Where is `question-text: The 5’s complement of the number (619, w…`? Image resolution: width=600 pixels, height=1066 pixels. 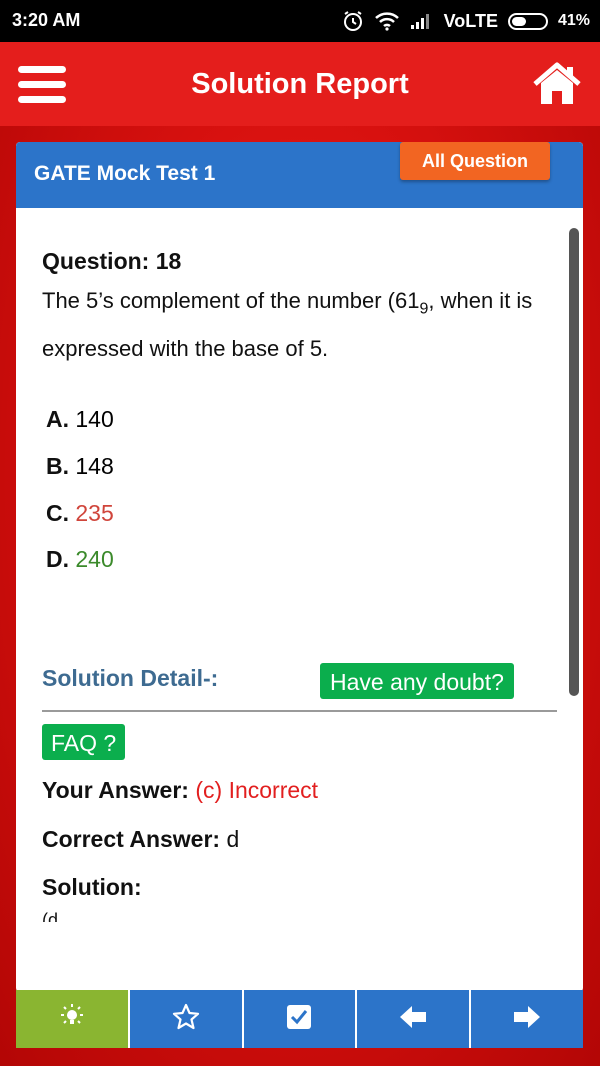
question-text: The 5’s complement of the number (619, w… is located at coordinates (287, 325).